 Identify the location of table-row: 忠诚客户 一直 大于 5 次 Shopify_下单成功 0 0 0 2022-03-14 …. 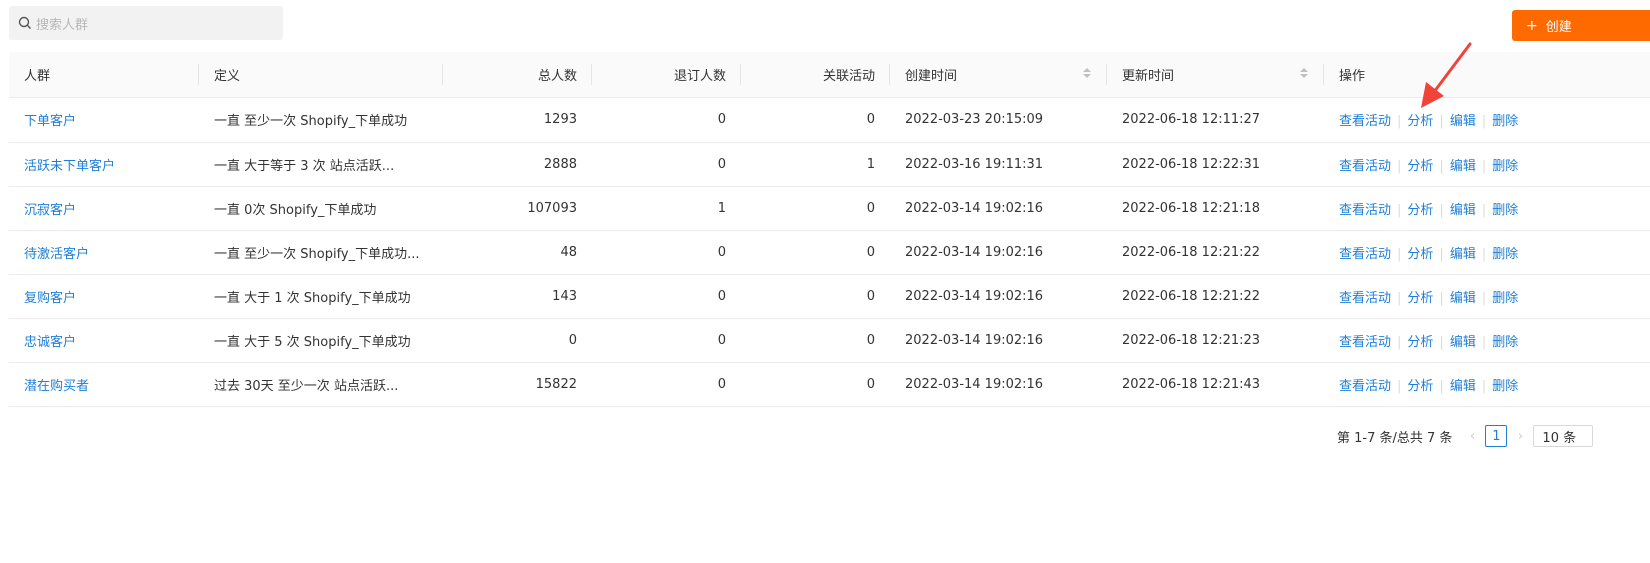
(829, 340).